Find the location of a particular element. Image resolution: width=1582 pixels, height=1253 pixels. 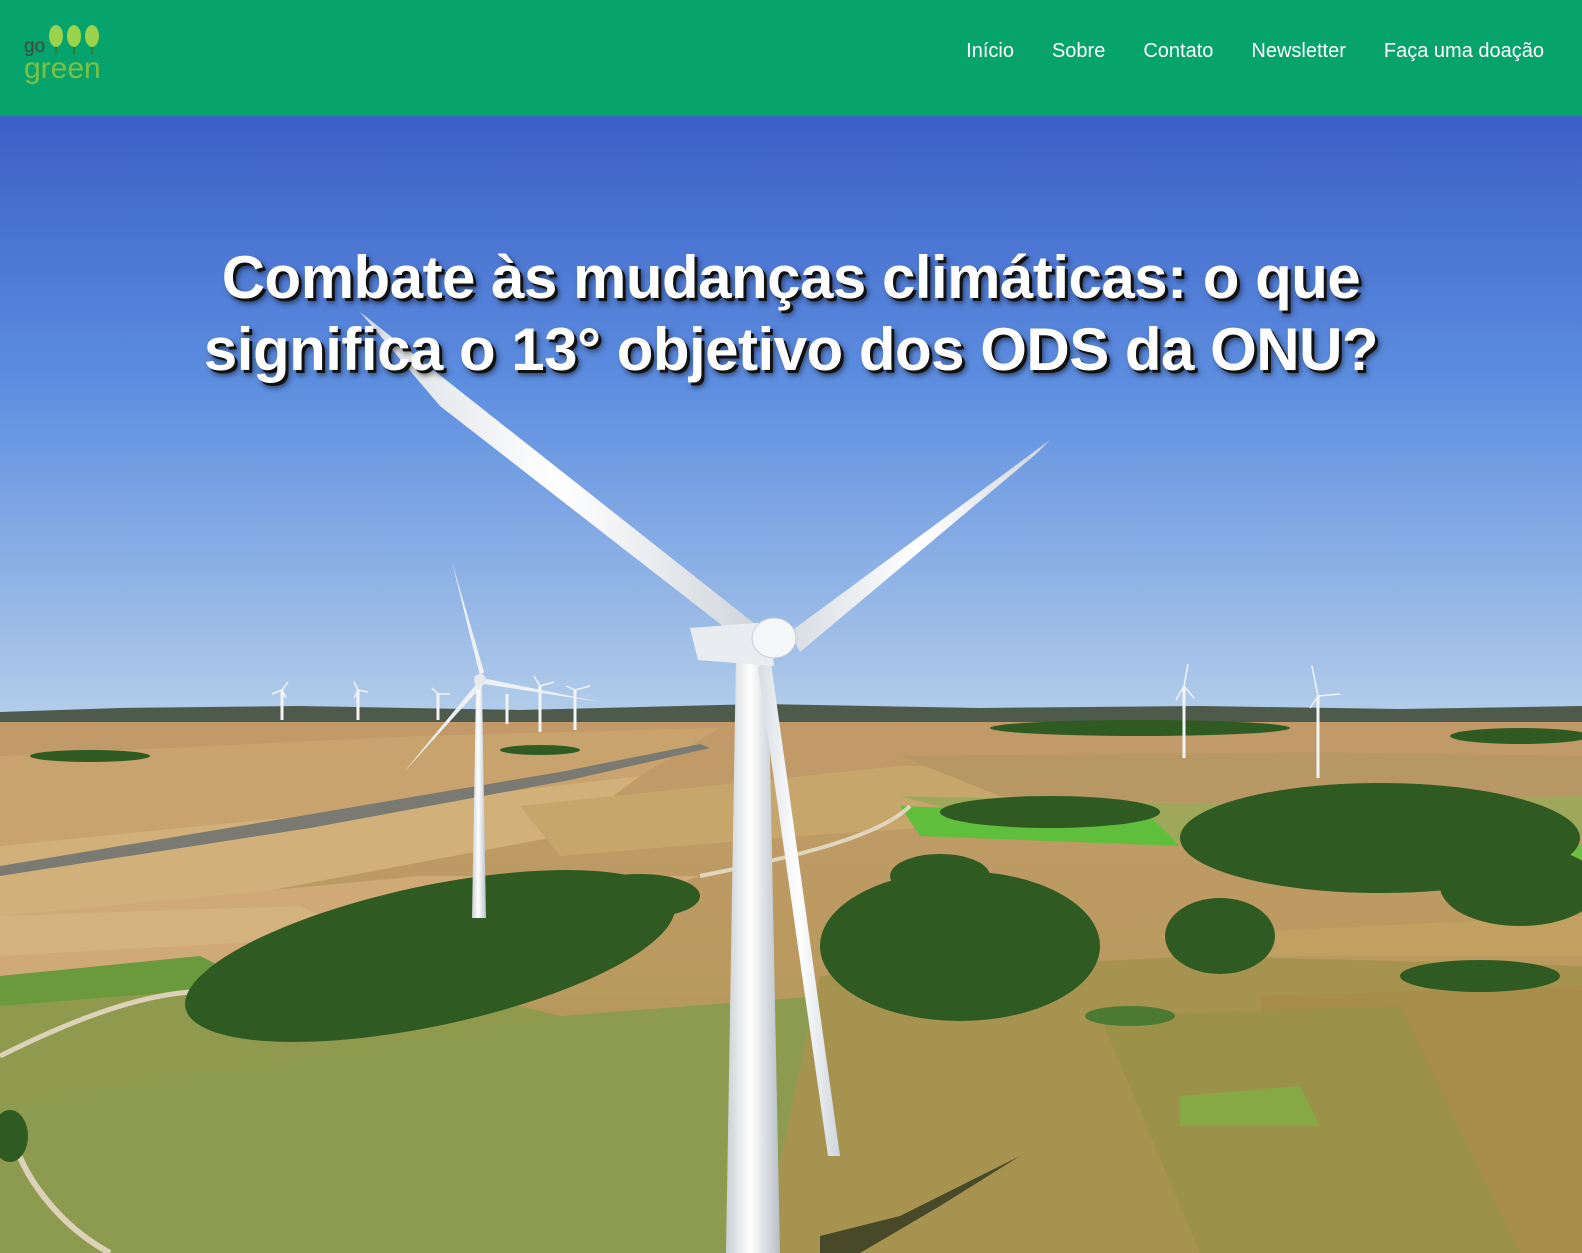

nav-inicio: Início is located at coordinates (990, 51).